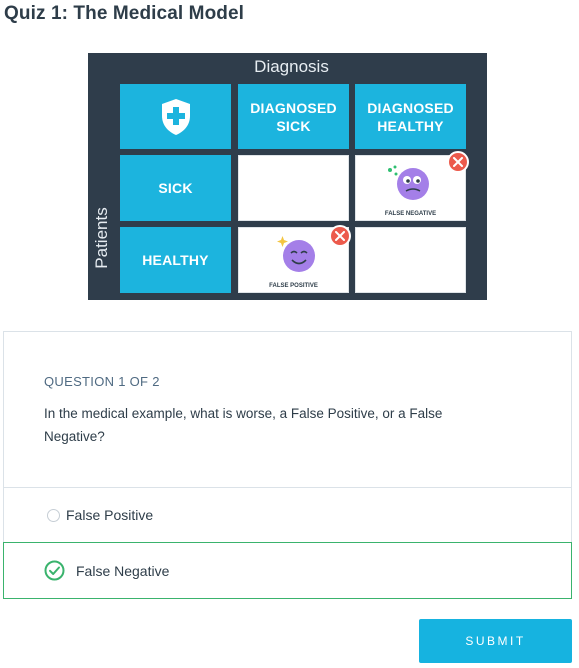  I want to click on shield-plus-icon, so click(175, 116).